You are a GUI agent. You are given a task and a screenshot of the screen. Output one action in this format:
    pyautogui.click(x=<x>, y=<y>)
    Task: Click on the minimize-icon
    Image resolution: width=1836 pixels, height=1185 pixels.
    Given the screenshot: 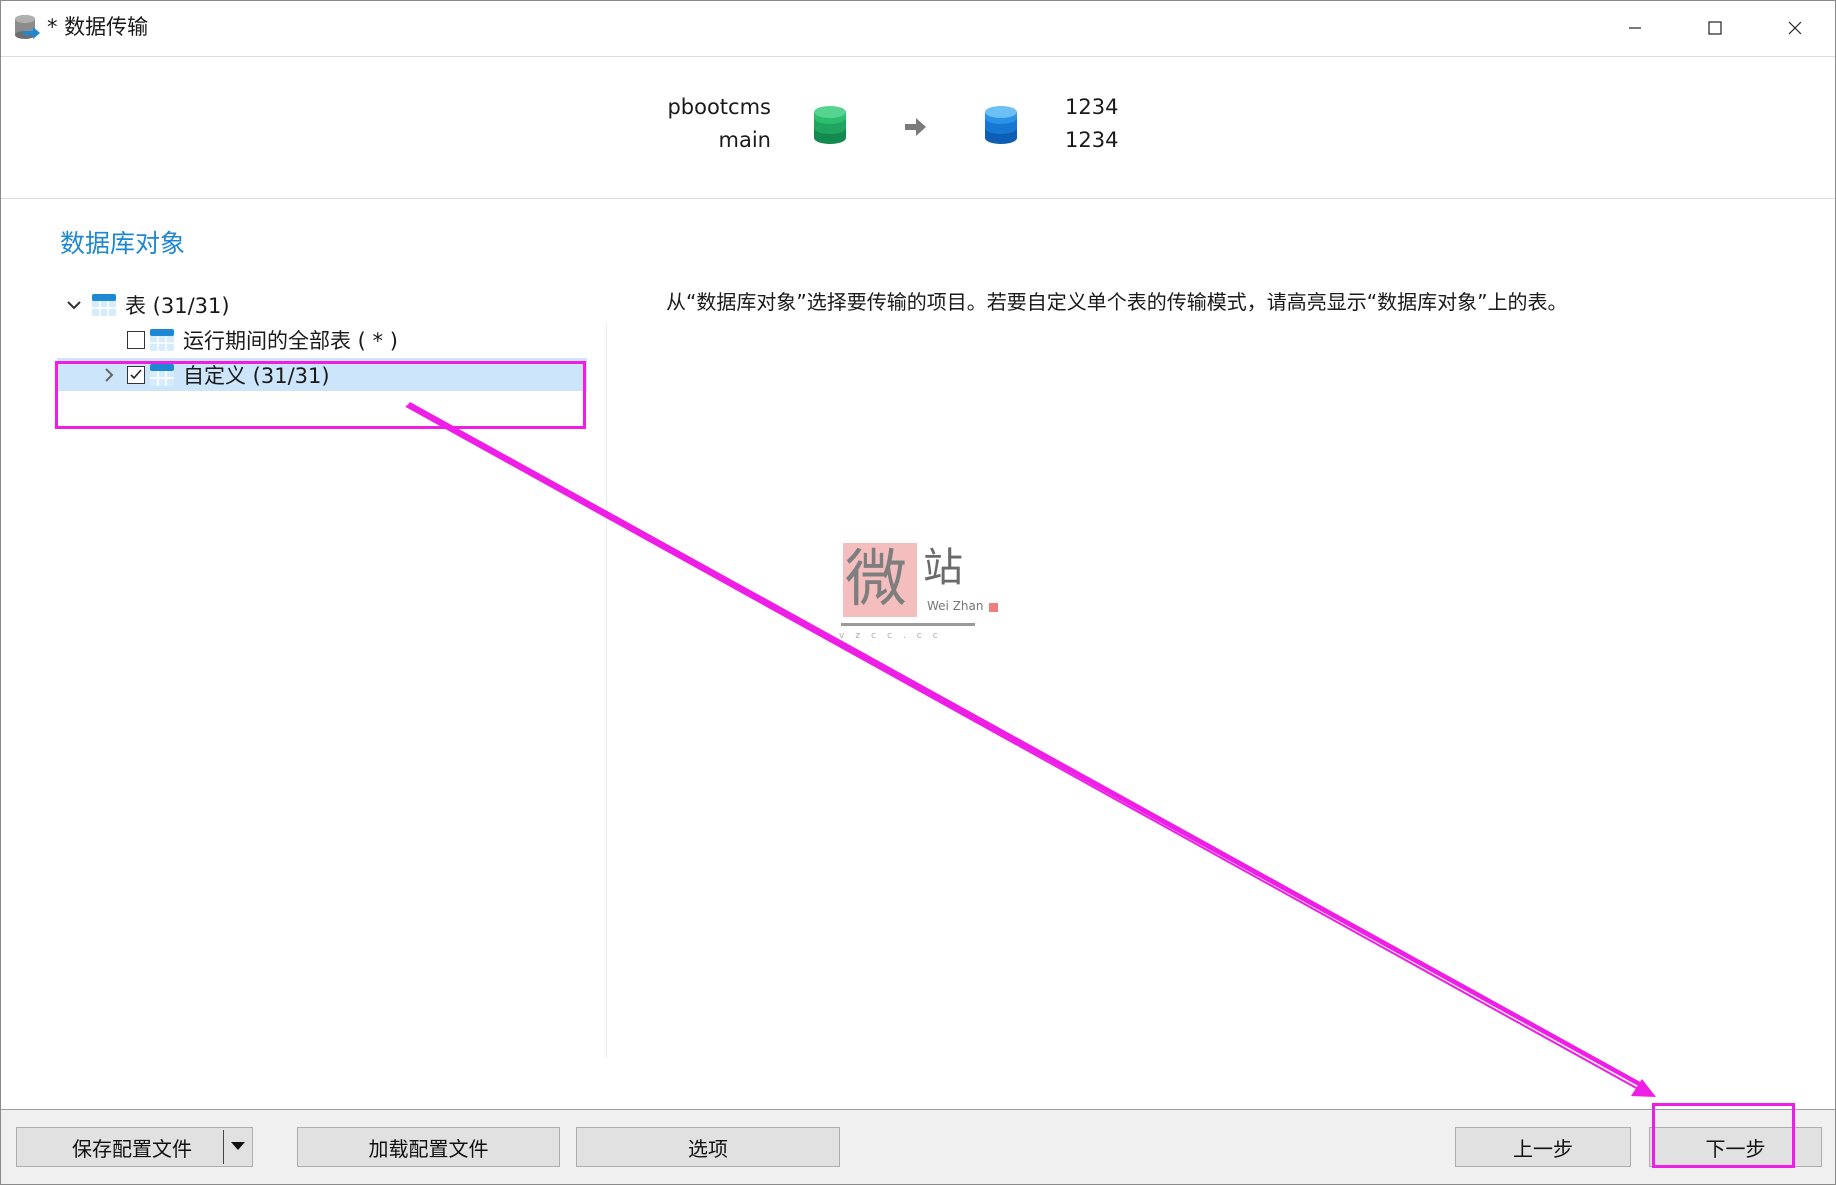 What is the action you would take?
    pyautogui.click(x=1635, y=28)
    